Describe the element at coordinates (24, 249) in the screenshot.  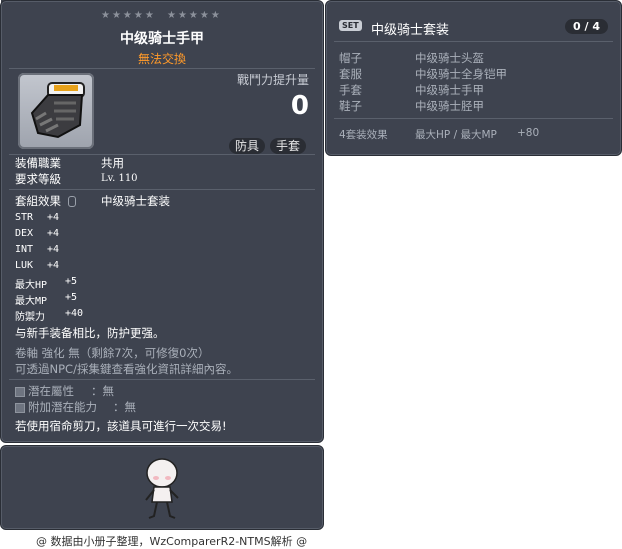
I see `stat-name: INT` at that location.